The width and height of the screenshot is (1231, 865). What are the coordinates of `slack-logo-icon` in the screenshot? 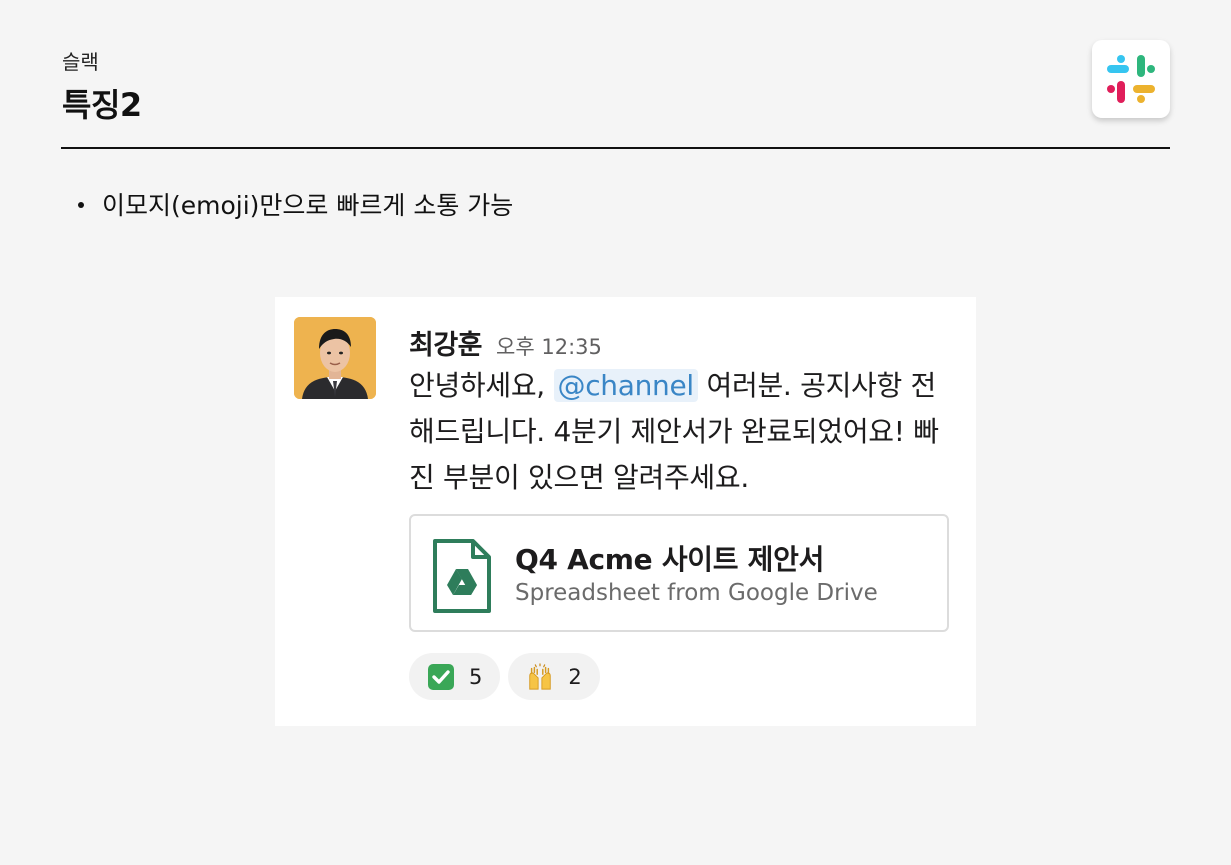 It's located at (1131, 79).